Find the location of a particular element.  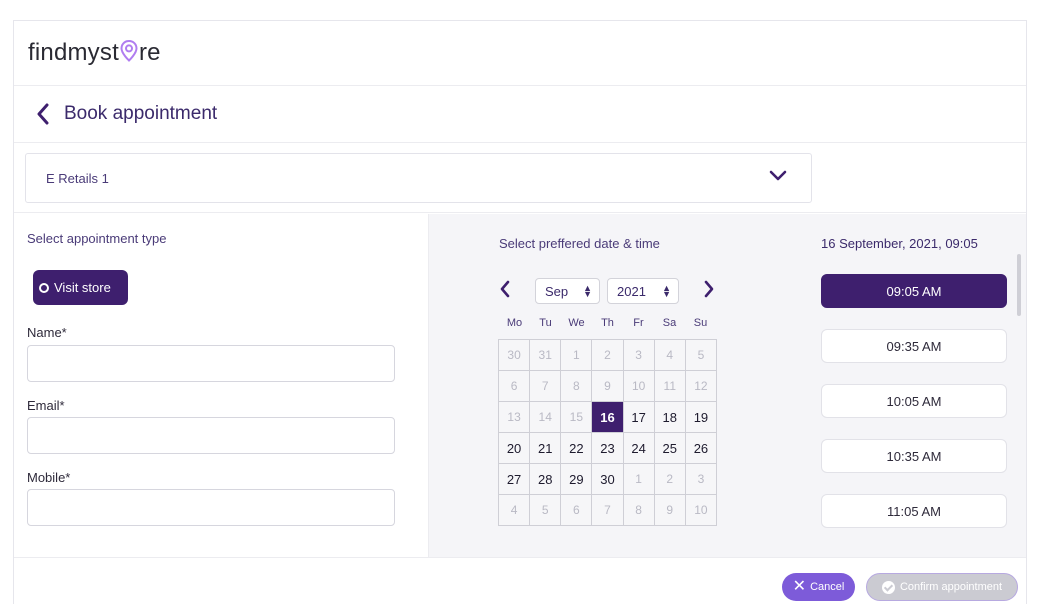

logo-text-start: findmyst is located at coordinates (73, 52).